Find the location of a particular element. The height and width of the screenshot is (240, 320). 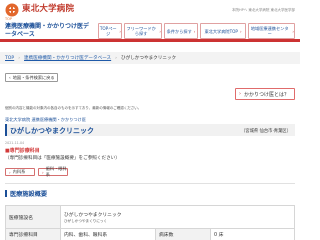

table-header-cell: 病床数 is located at coordinates (183, 234).